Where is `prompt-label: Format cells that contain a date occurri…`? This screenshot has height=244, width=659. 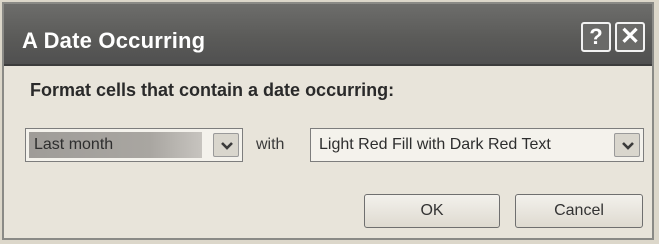
prompt-label: Format cells that contain a date occurri… is located at coordinates (212, 90).